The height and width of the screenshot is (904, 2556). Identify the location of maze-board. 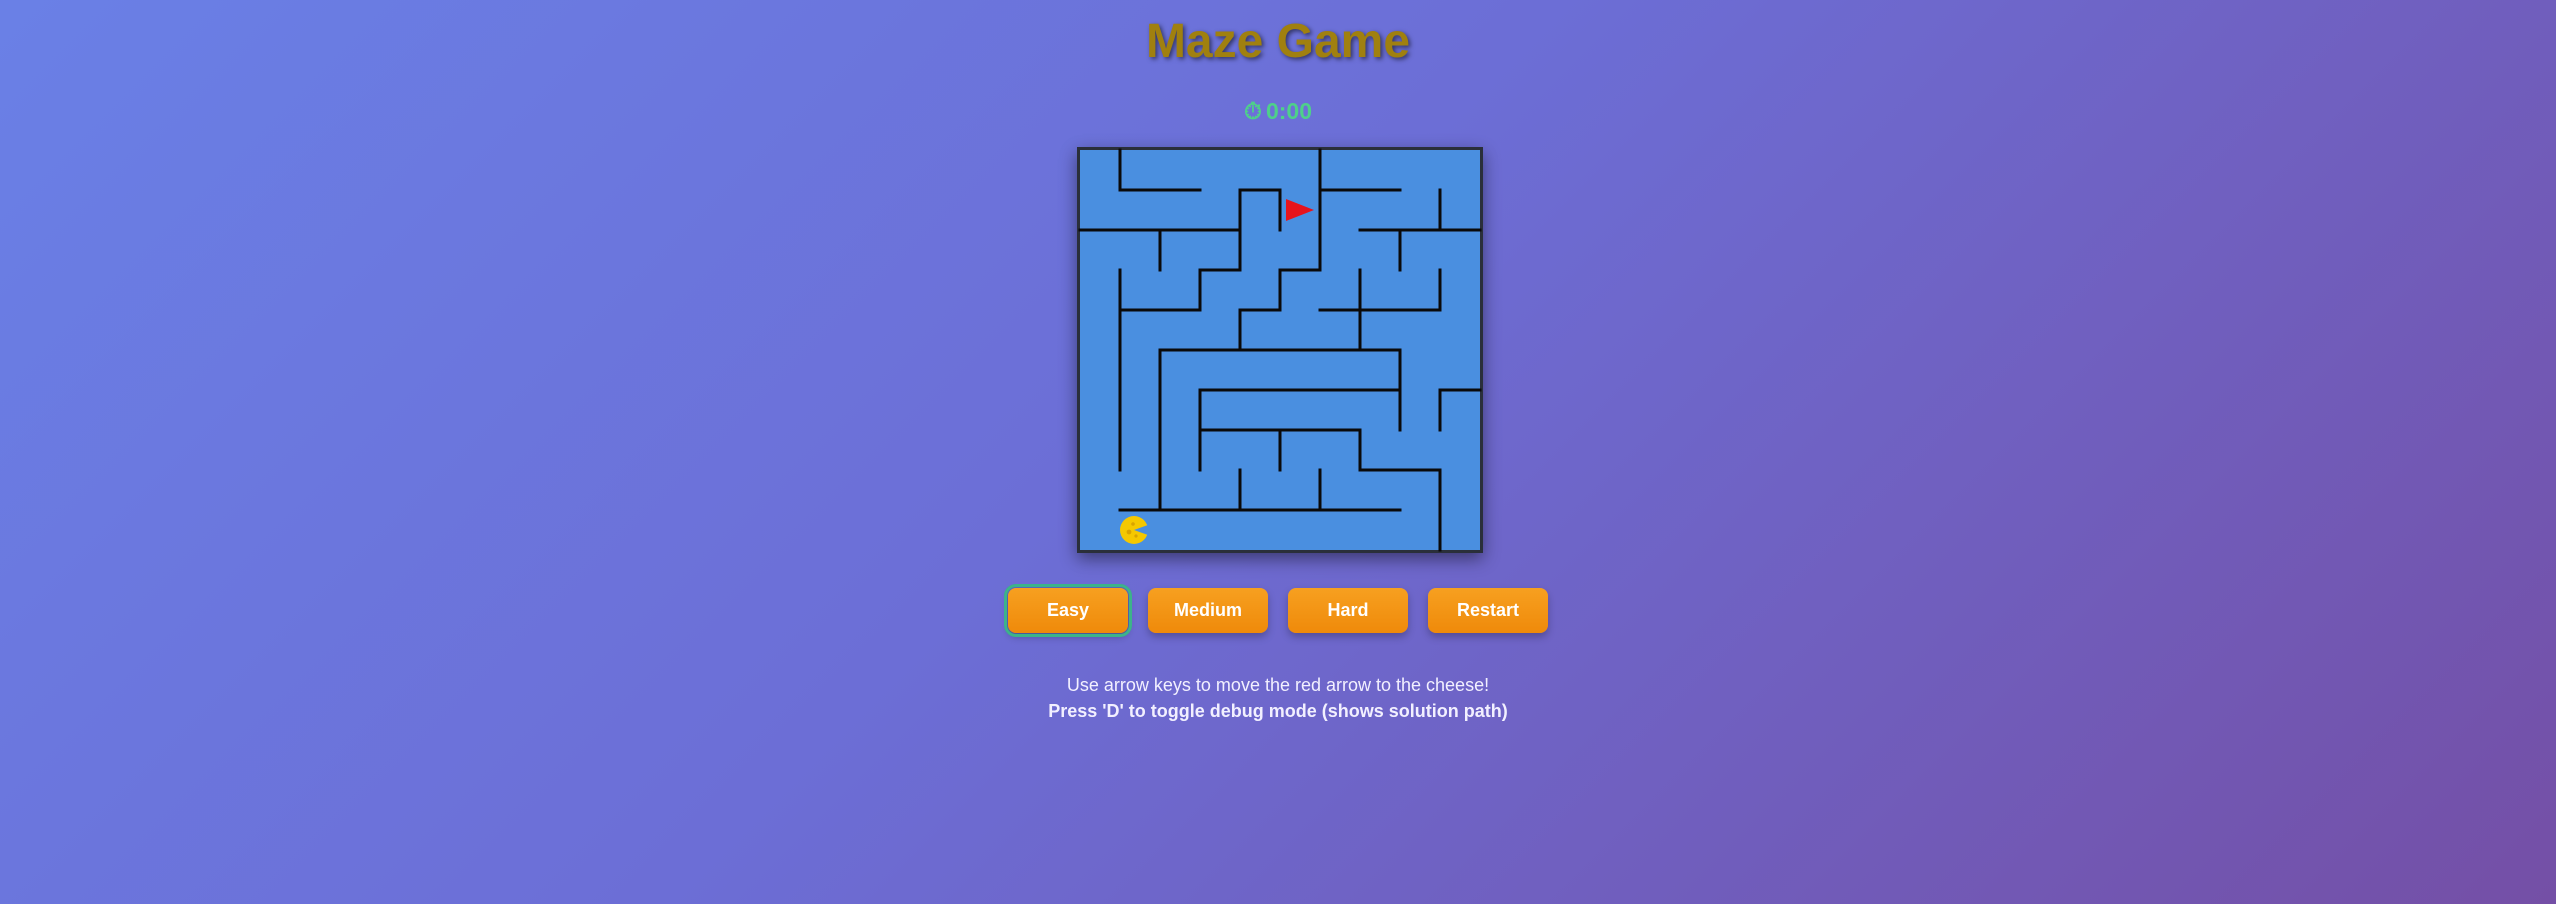
(1280, 350).